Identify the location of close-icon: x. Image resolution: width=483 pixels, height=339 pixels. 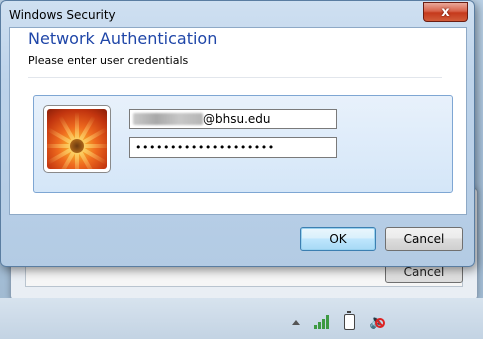
(445, 12).